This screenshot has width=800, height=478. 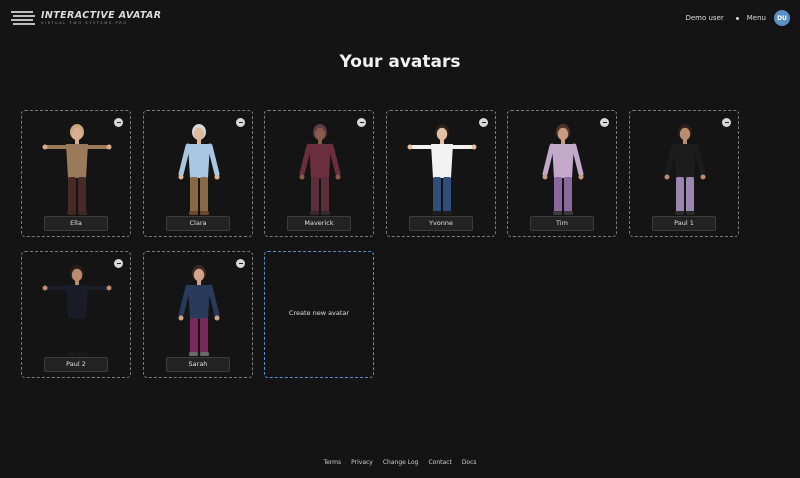 I want to click on avatar-name-label: Tim, so click(x=562, y=223).